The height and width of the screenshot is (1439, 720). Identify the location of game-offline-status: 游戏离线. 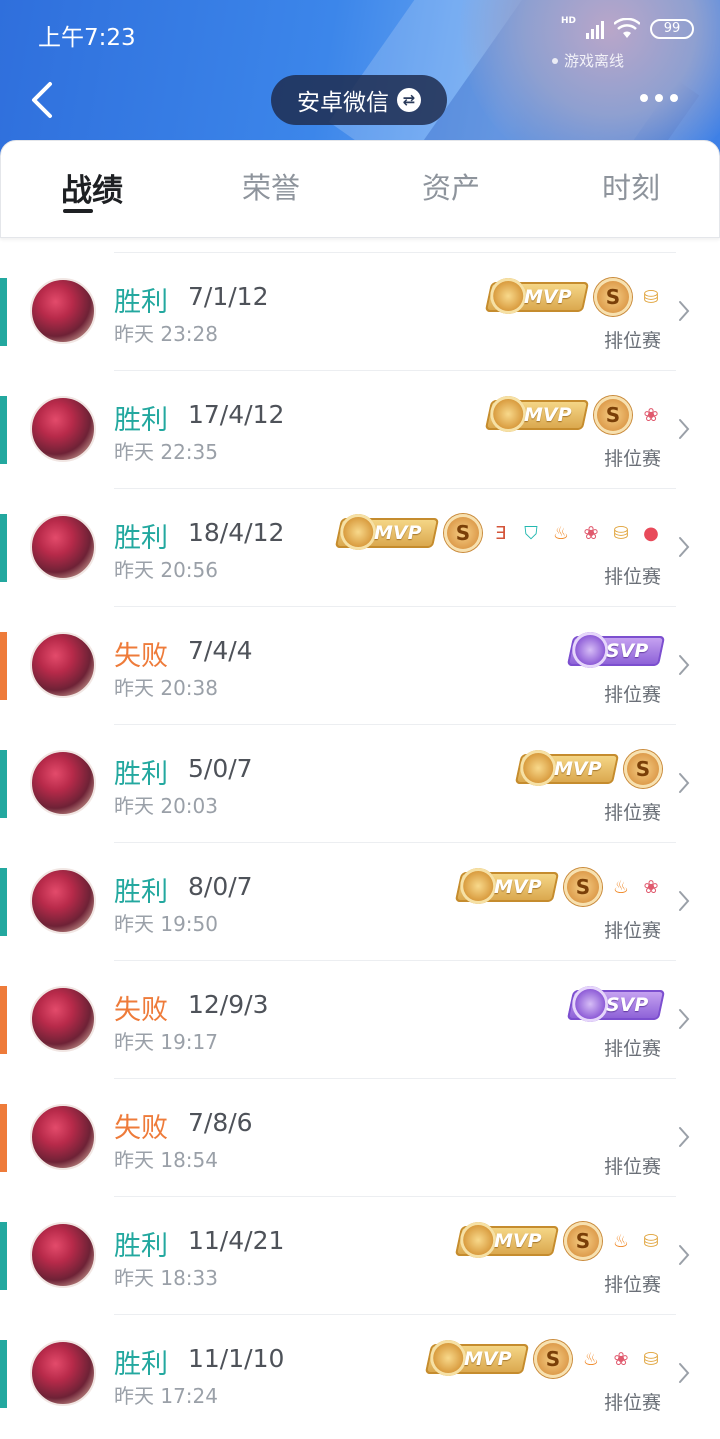
(588, 60).